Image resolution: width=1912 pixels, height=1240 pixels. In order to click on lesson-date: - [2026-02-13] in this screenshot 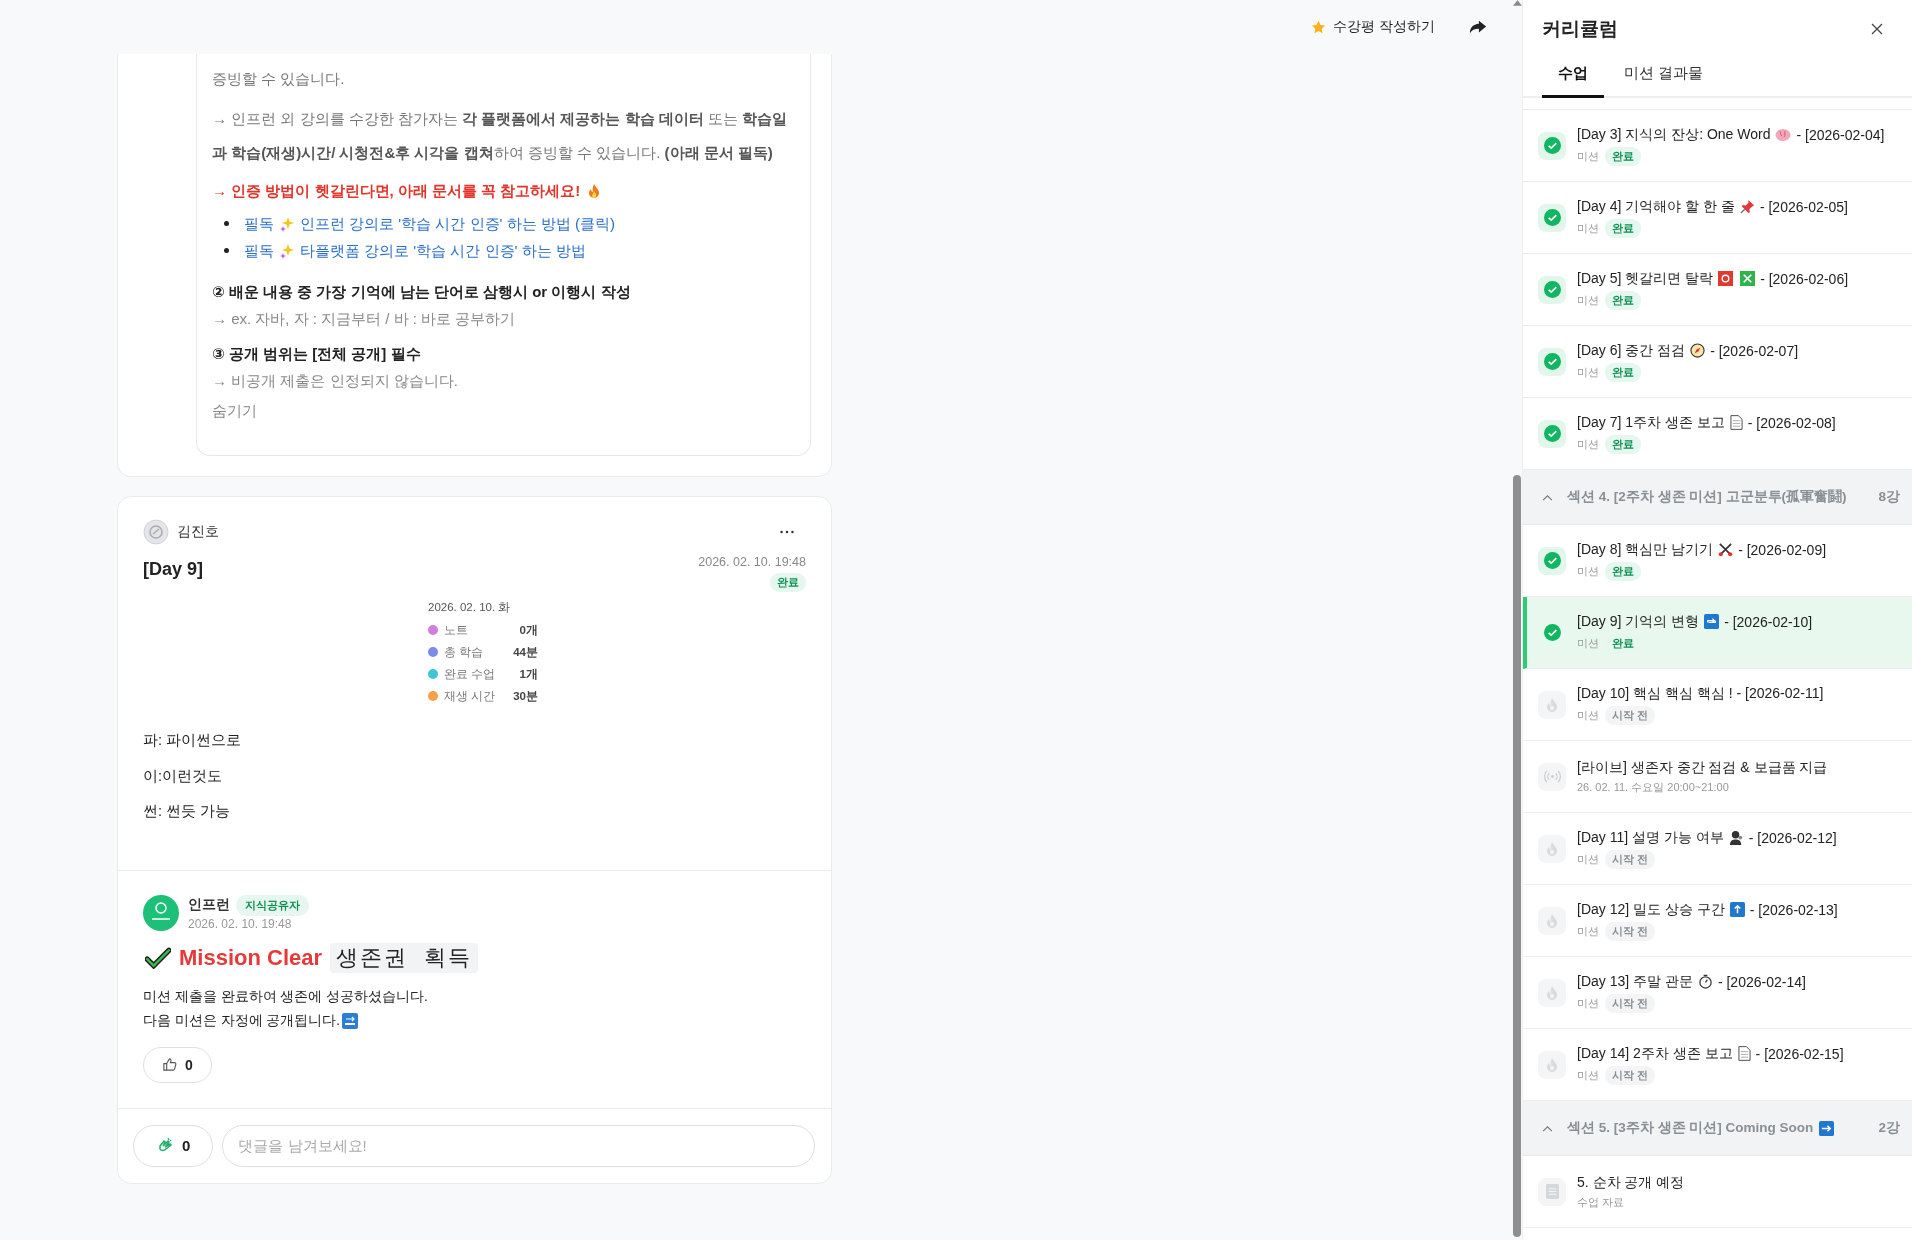, I will do `click(1793, 909)`.